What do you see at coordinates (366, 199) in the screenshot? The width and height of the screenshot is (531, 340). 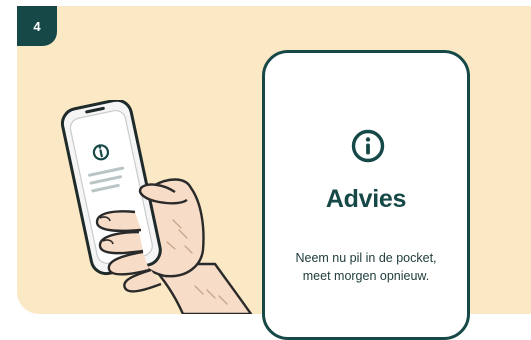 I see `advice-title: Advies` at bounding box center [366, 199].